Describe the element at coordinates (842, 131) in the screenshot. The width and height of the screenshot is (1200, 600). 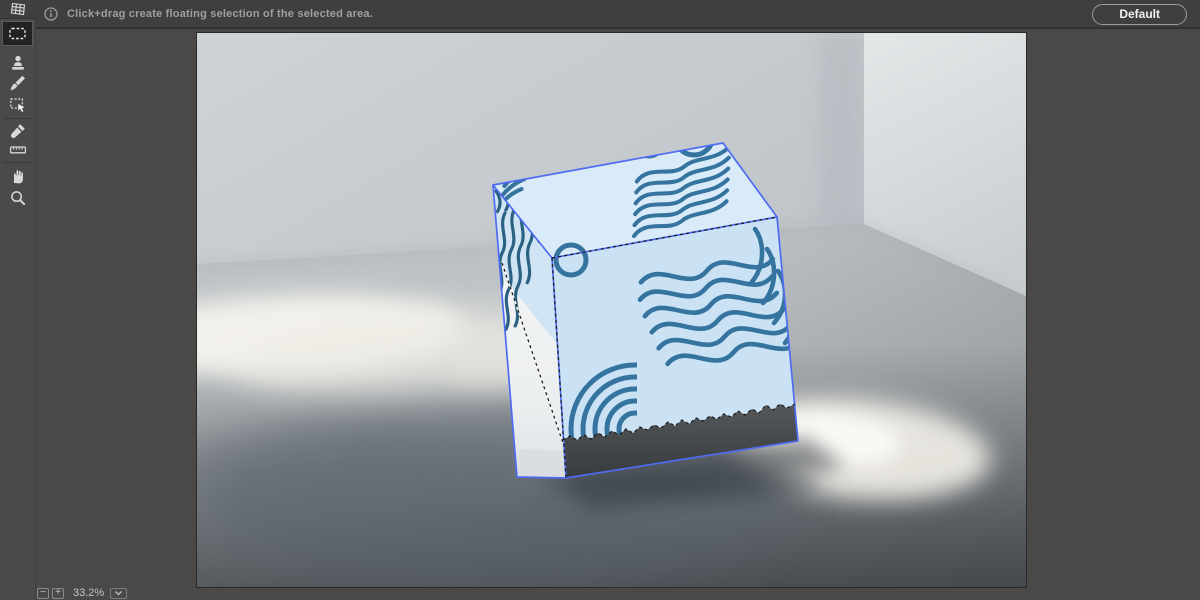
I see `wall-corner-shading` at that location.